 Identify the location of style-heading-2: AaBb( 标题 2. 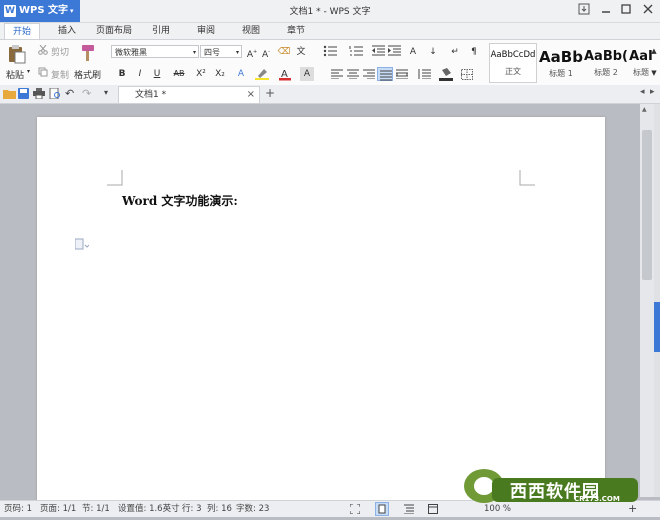
(606, 63).